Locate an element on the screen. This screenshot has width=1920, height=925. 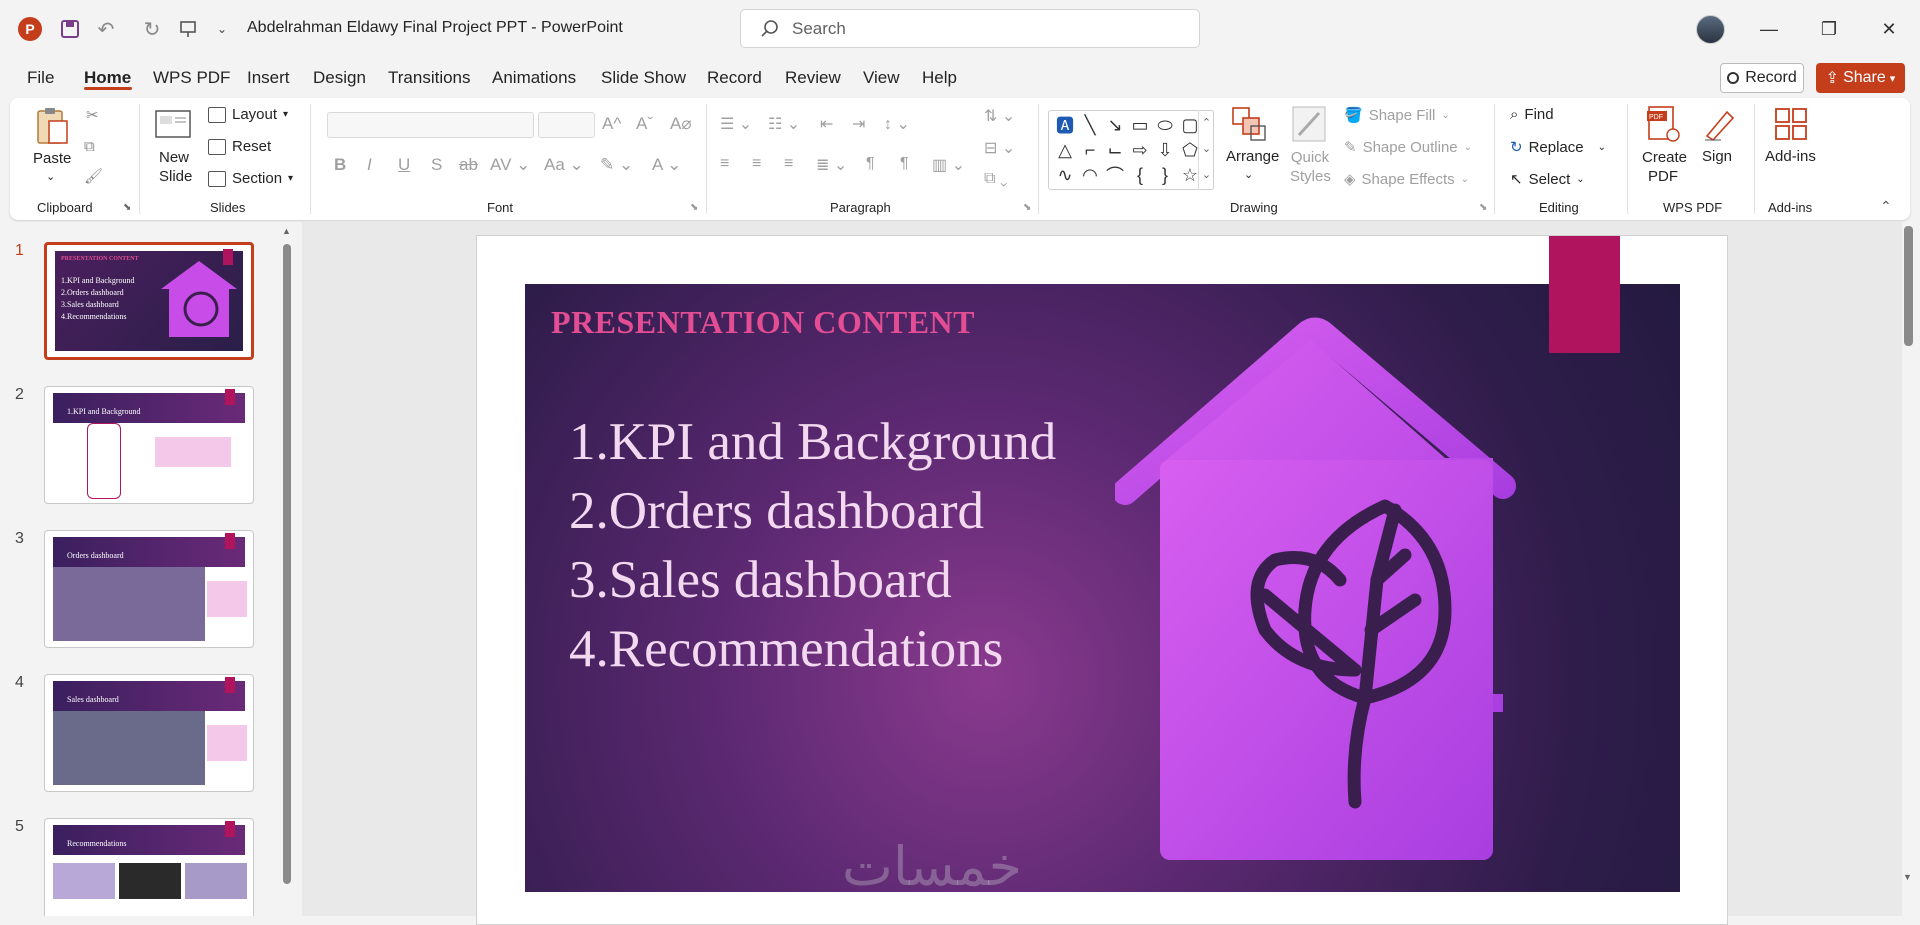
increase-indent-icon: ⇥ is located at coordinates (858, 124).